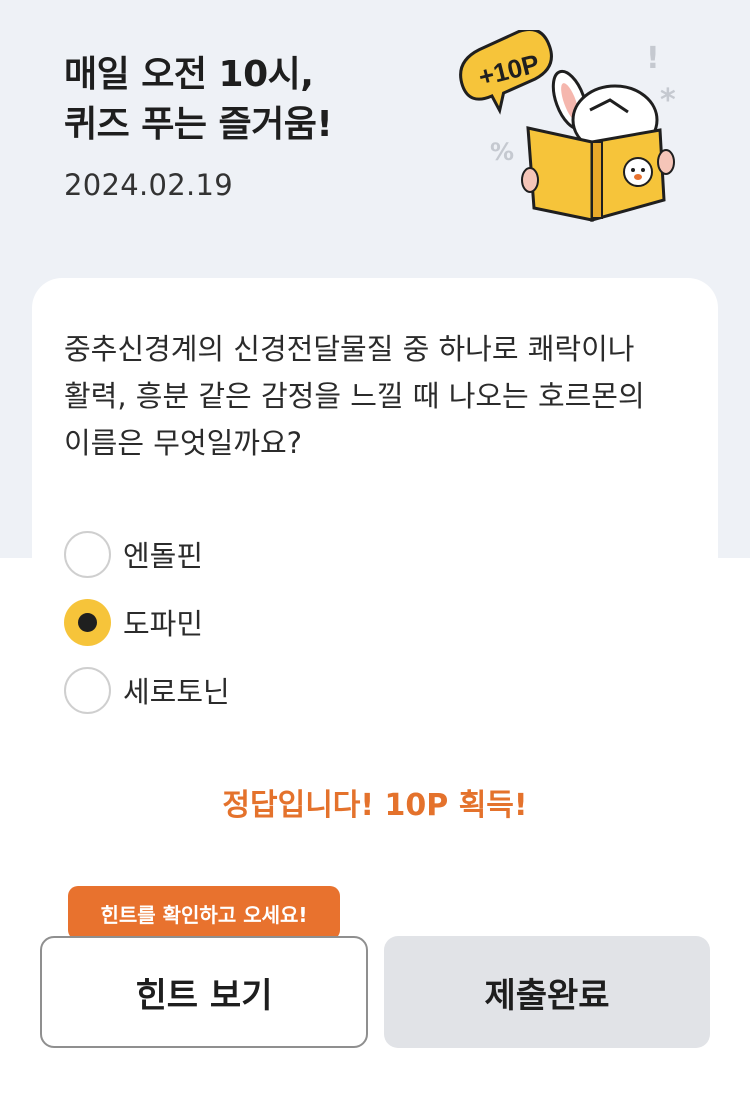 This screenshot has height=1105, width=750. What do you see at coordinates (163, 556) in the screenshot?
I see `option-label: 엔돌핀` at bounding box center [163, 556].